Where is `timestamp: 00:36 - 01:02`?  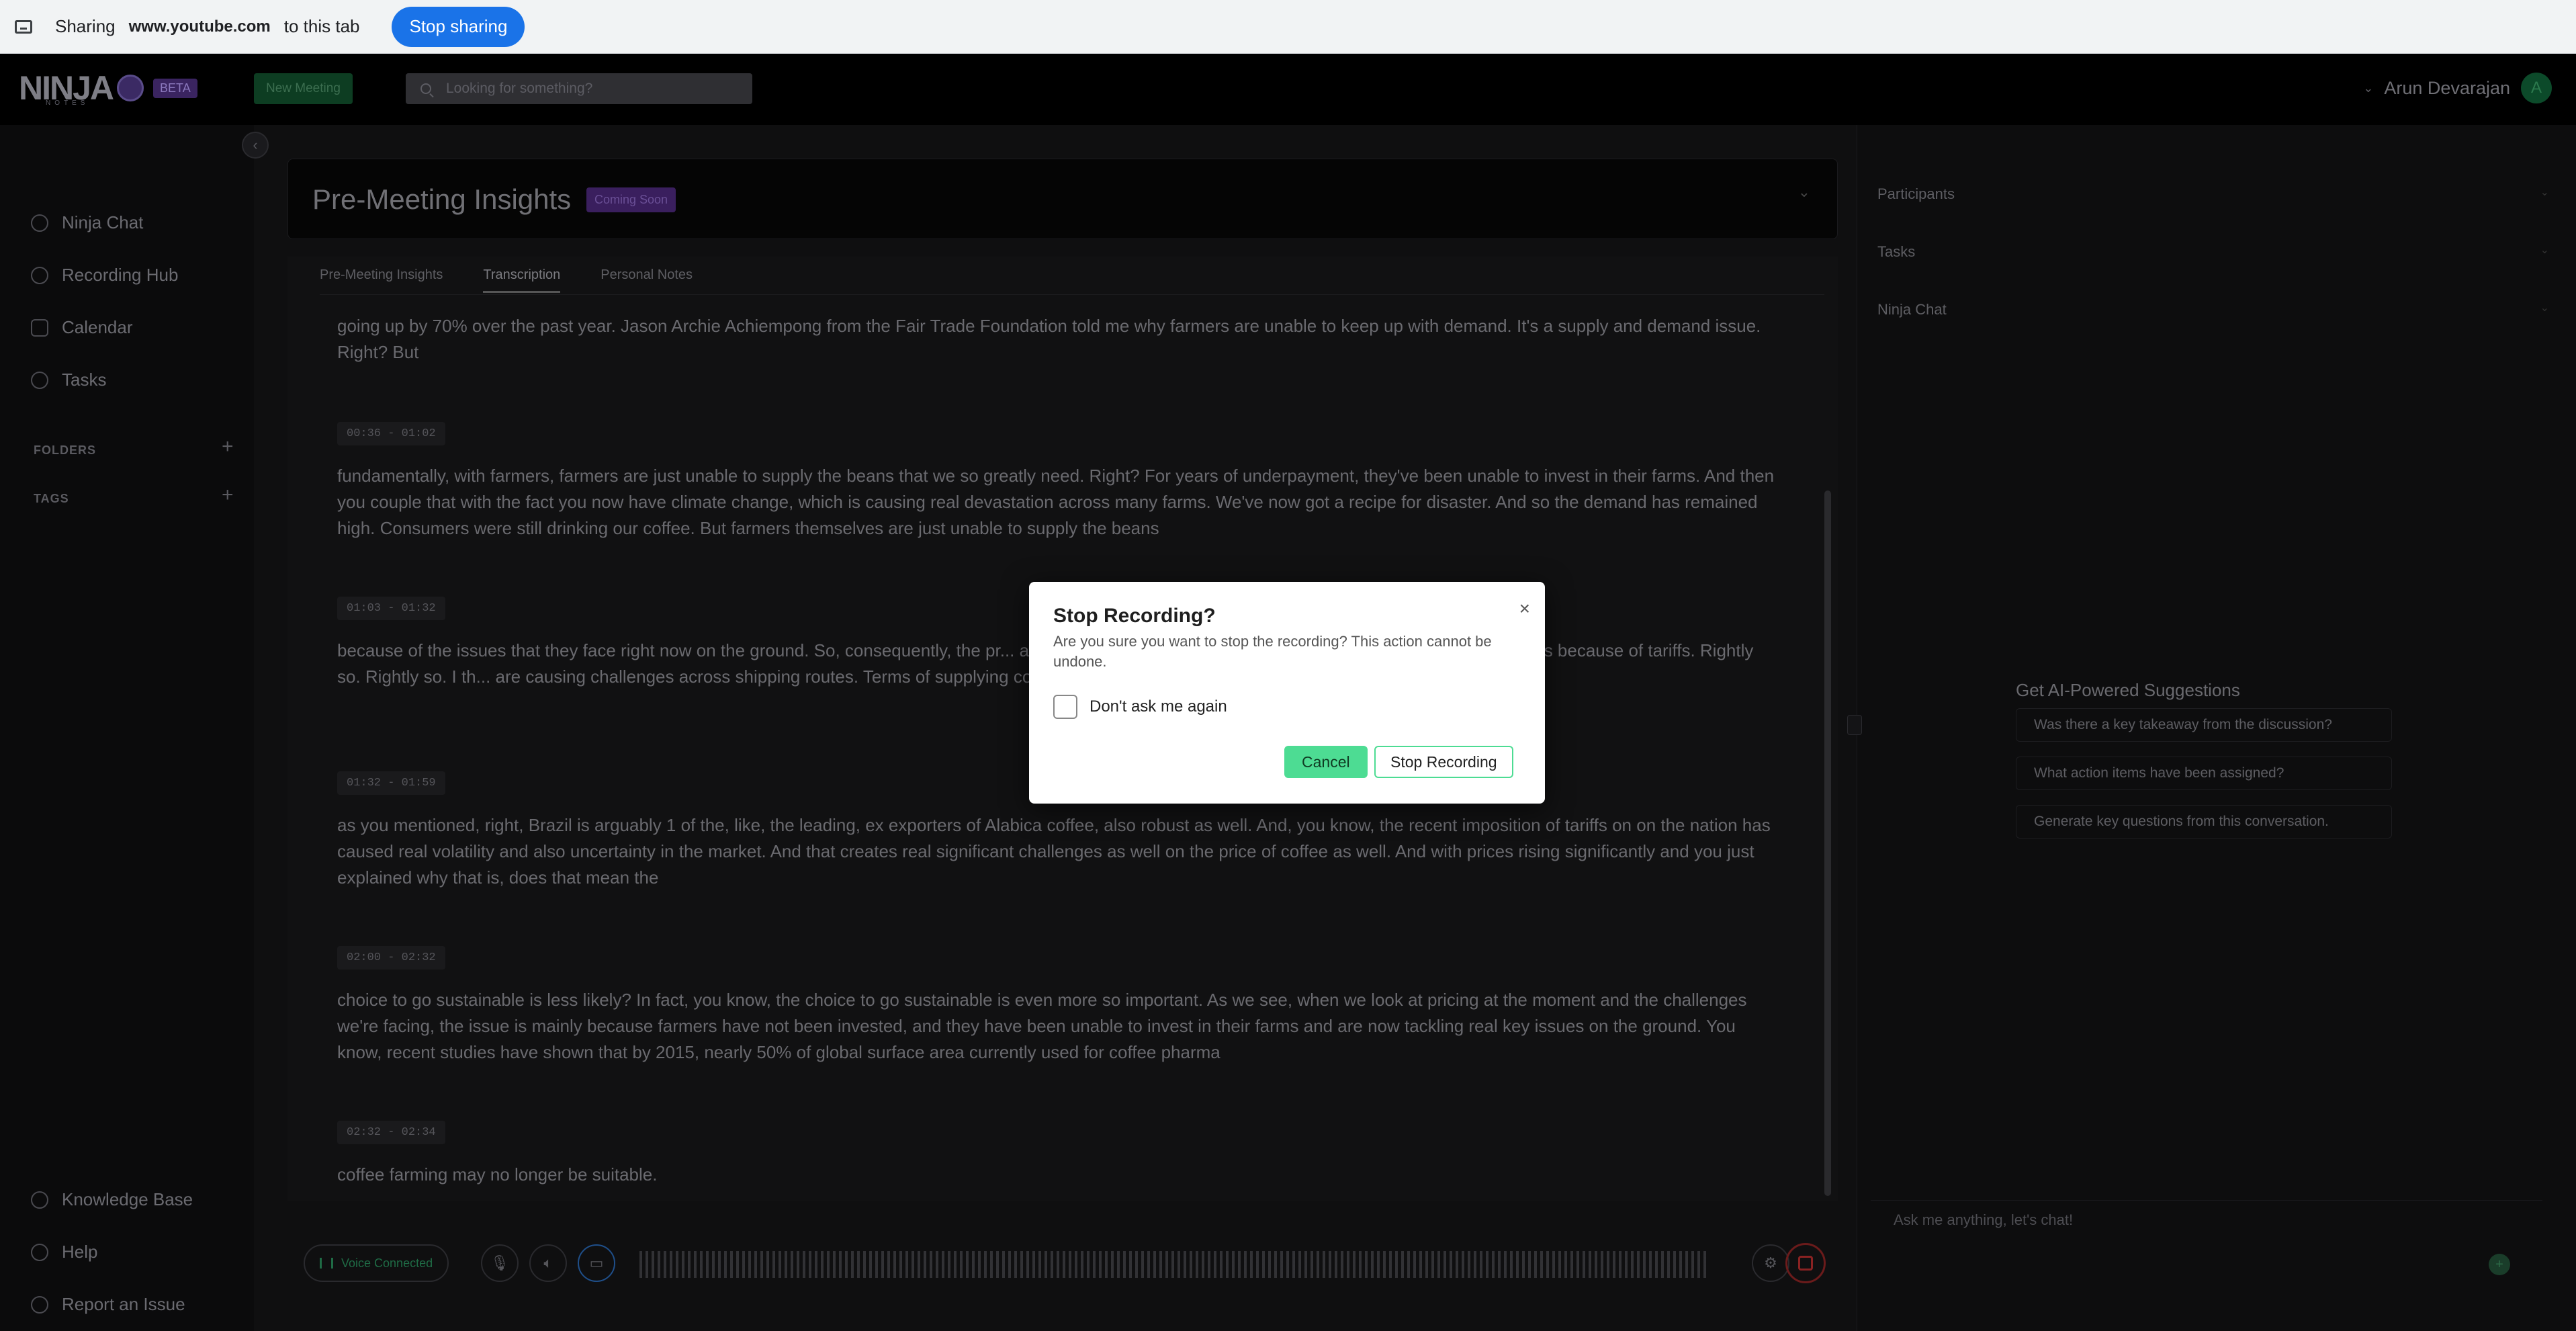 timestamp: 00:36 - 01:02 is located at coordinates (391, 434).